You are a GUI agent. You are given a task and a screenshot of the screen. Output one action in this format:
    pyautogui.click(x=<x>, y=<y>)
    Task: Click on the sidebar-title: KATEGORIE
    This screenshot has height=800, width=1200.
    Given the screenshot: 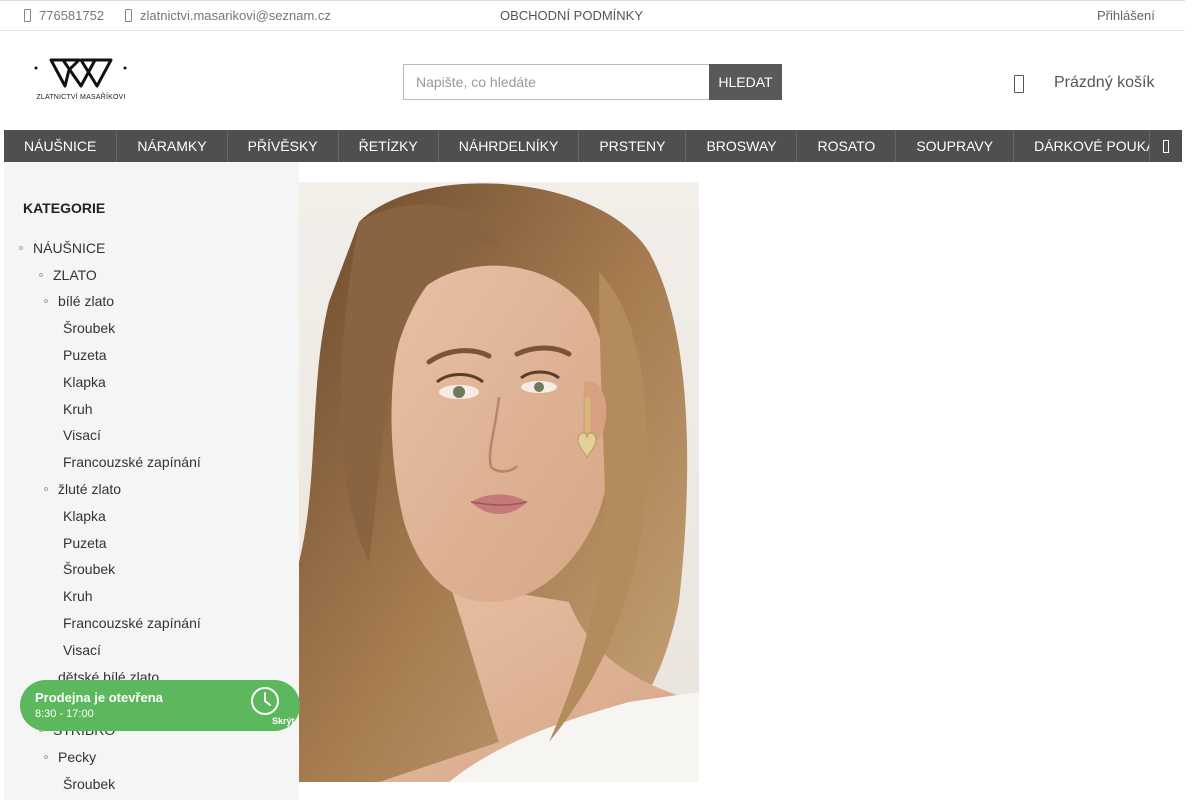 What is the action you would take?
    pyautogui.click(x=64, y=208)
    